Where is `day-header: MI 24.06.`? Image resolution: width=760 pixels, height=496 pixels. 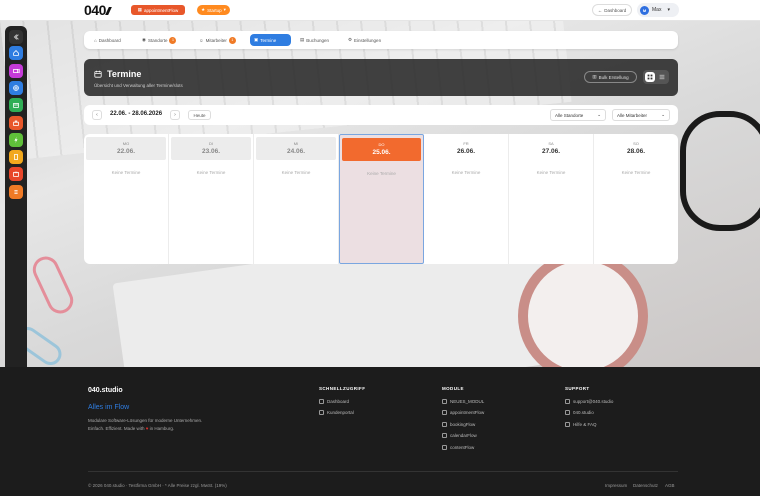 day-header: MI 24.06. is located at coordinates (296, 148).